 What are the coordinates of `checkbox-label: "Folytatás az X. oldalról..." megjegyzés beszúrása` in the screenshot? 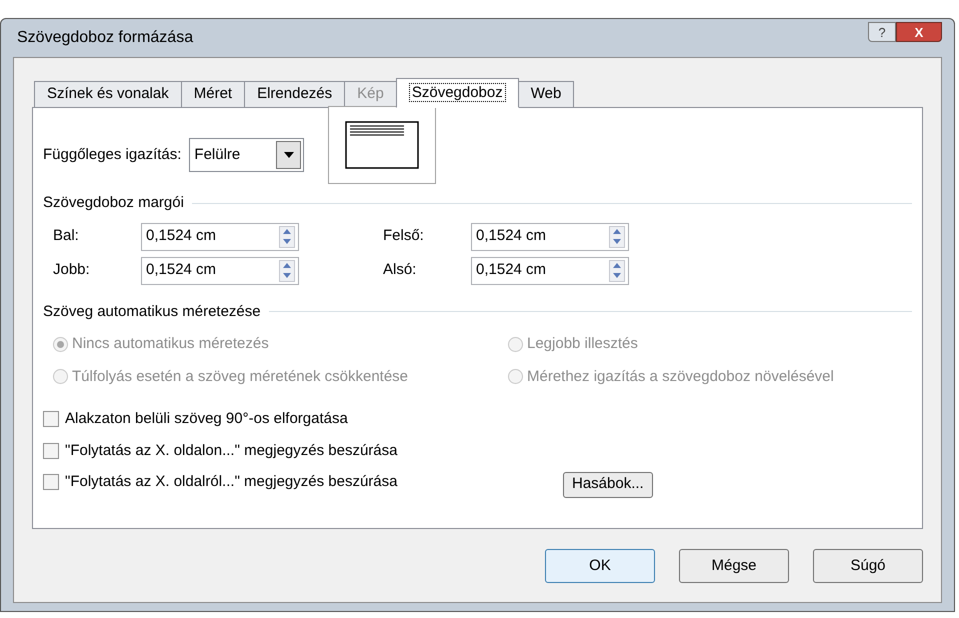 It's located at (231, 482).